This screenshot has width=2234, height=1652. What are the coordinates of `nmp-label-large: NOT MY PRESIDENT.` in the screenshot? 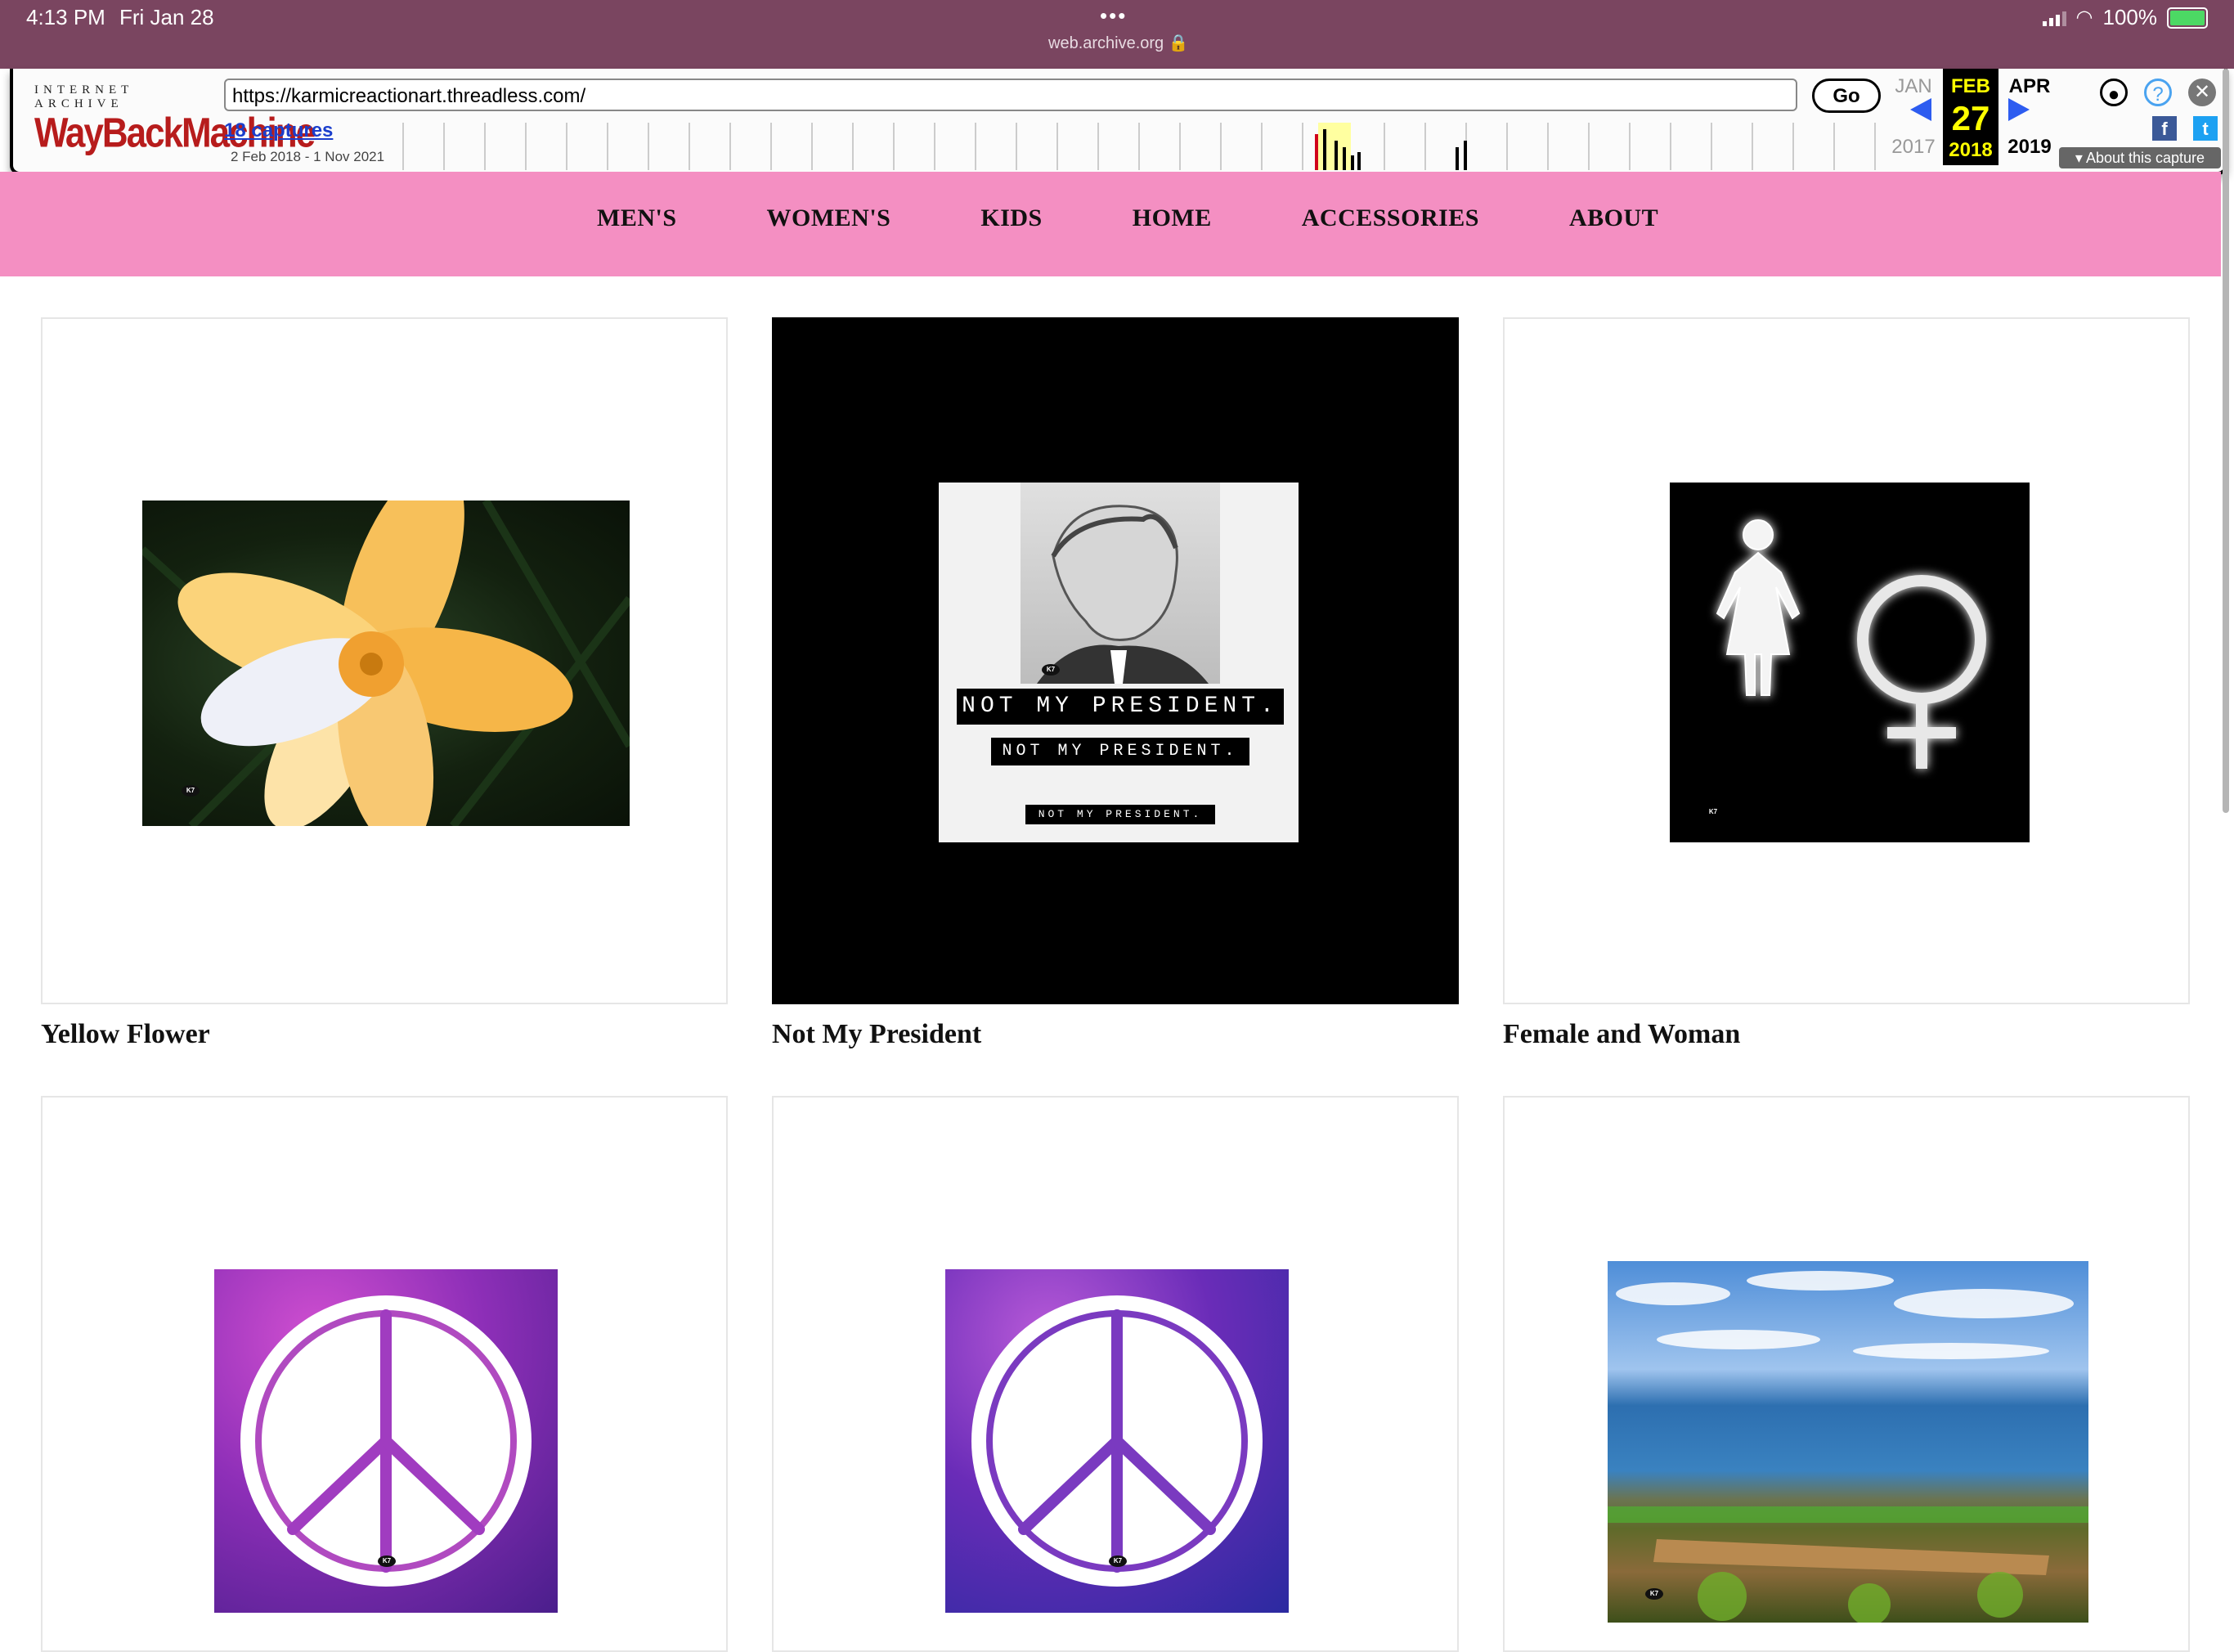 It's located at (1121, 707).